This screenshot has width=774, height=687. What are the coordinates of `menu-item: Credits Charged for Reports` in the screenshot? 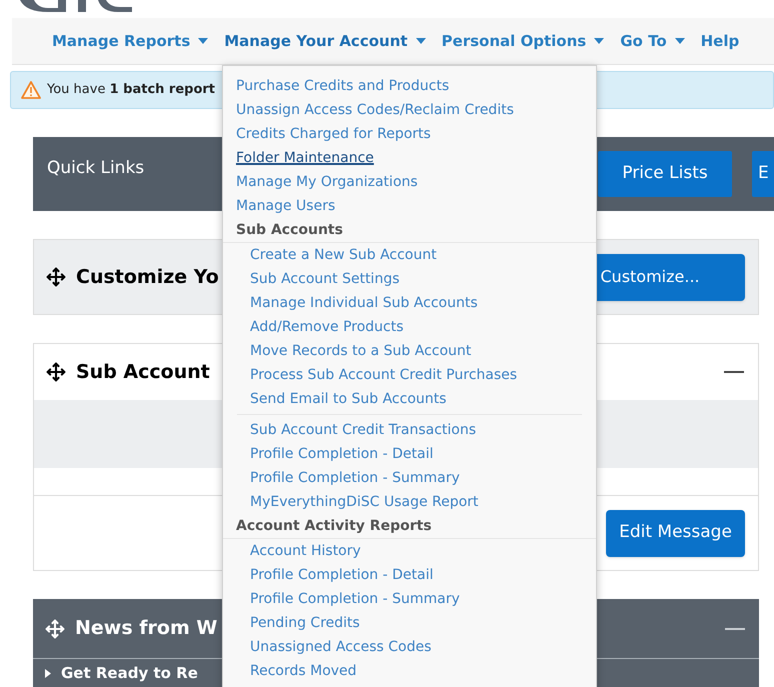 It's located at (333, 134).